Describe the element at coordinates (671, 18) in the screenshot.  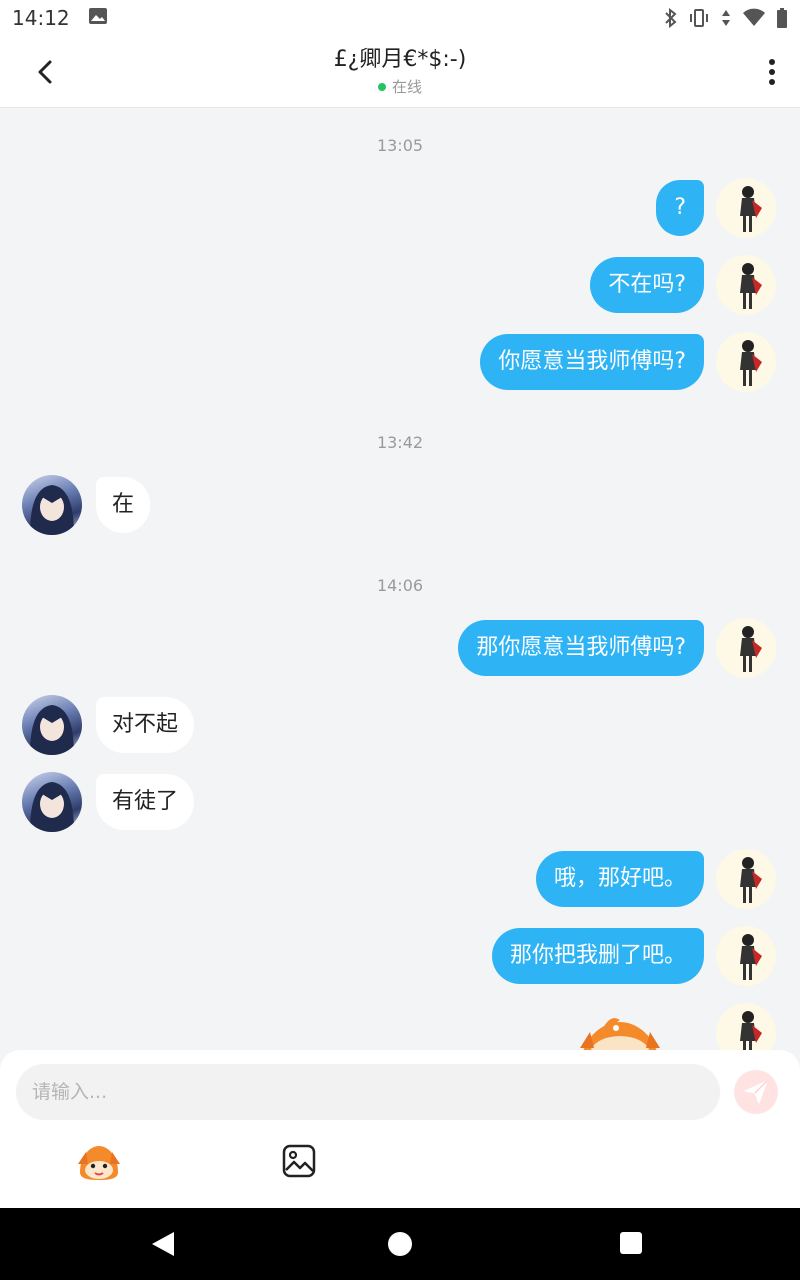
I see `bluetooth-icon` at that location.